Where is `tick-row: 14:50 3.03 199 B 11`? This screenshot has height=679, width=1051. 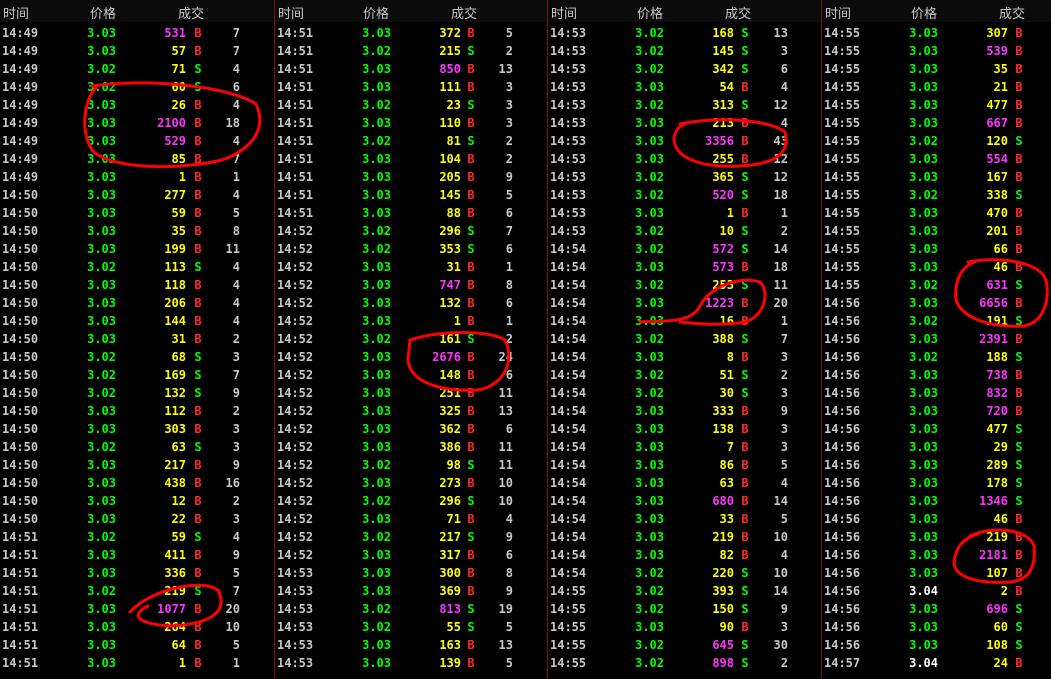 tick-row: 14:50 3.03 199 B 11 is located at coordinates (137, 249).